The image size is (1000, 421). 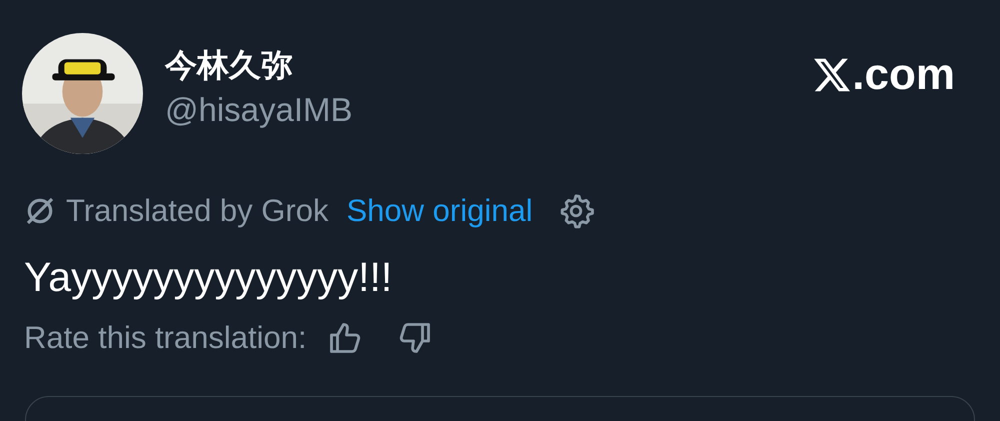 What do you see at coordinates (197, 211) in the screenshot?
I see `translation-label: Translated by Grok` at bounding box center [197, 211].